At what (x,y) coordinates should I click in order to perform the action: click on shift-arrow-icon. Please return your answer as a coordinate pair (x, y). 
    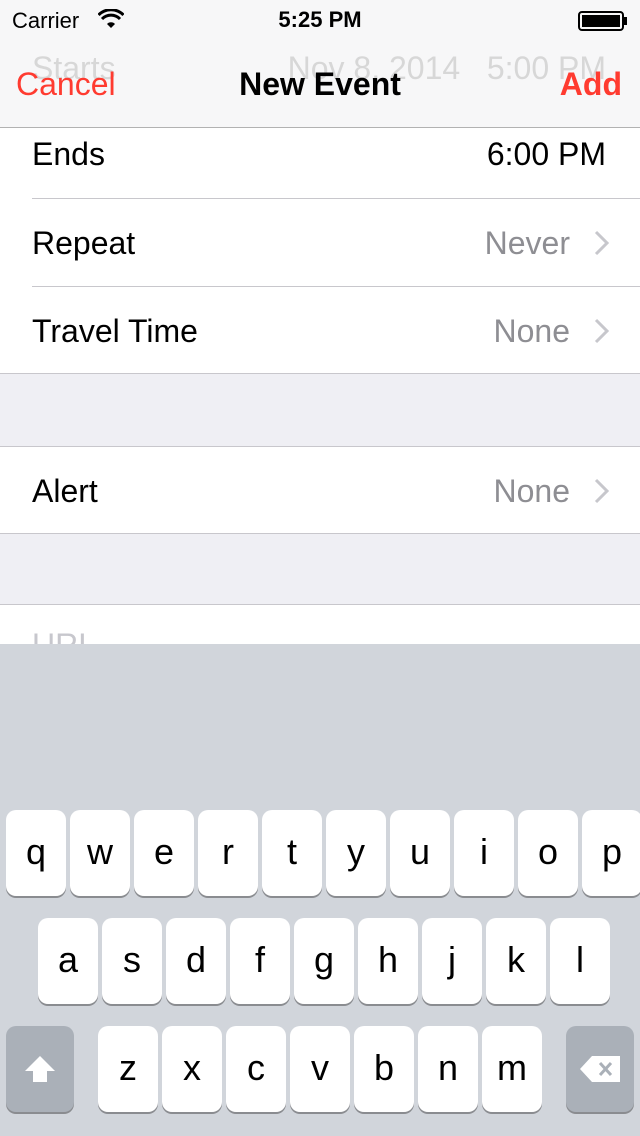
    Looking at the image, I should click on (40, 1069).